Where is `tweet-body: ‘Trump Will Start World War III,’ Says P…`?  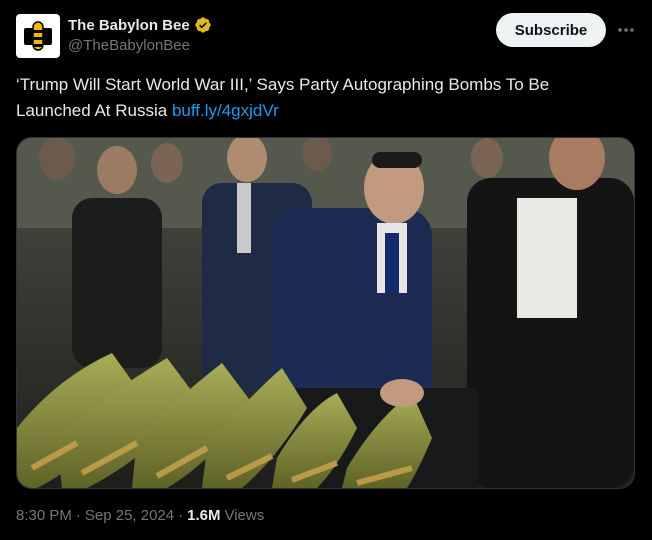 tweet-body: ‘Trump Will Start World War III,’ Says P… is located at coordinates (283, 97).